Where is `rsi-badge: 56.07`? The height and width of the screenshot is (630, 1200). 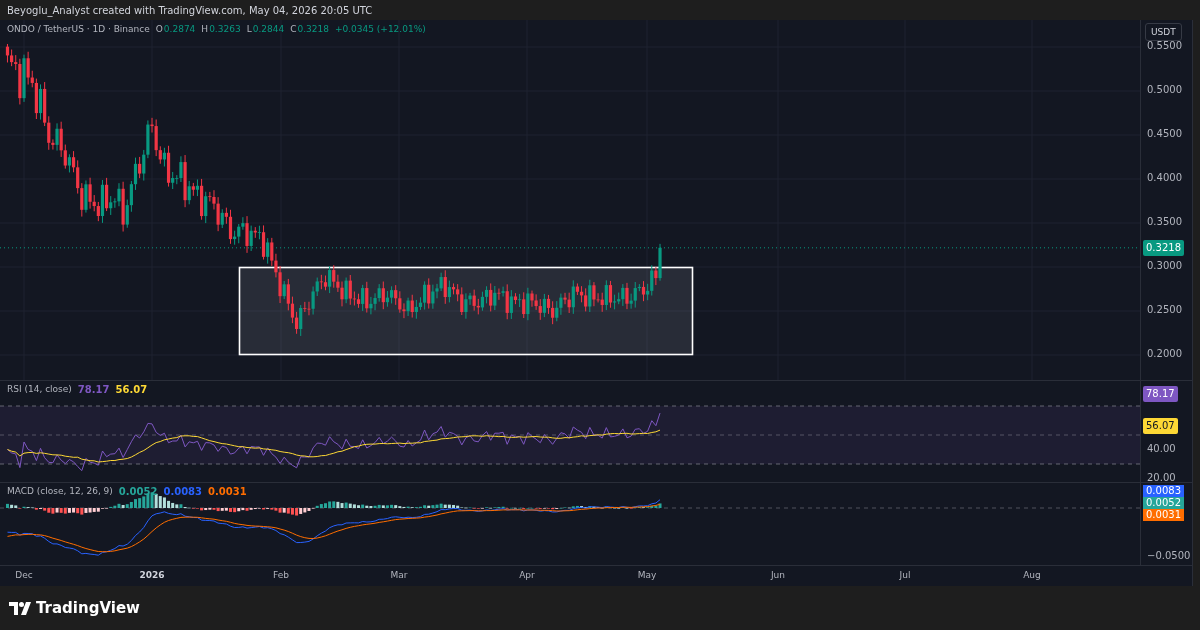 rsi-badge: 56.07 is located at coordinates (1160, 426).